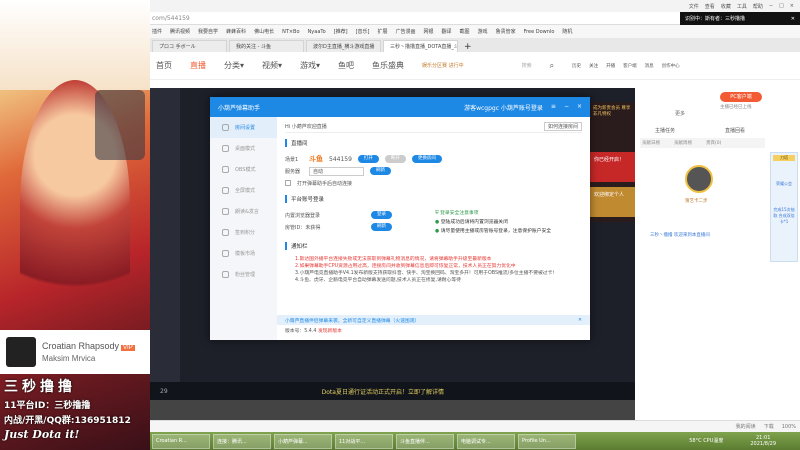 This screenshot has height=450, width=800. I want to click on sidebar-item-checkin: 签到积分, so click(243, 232).